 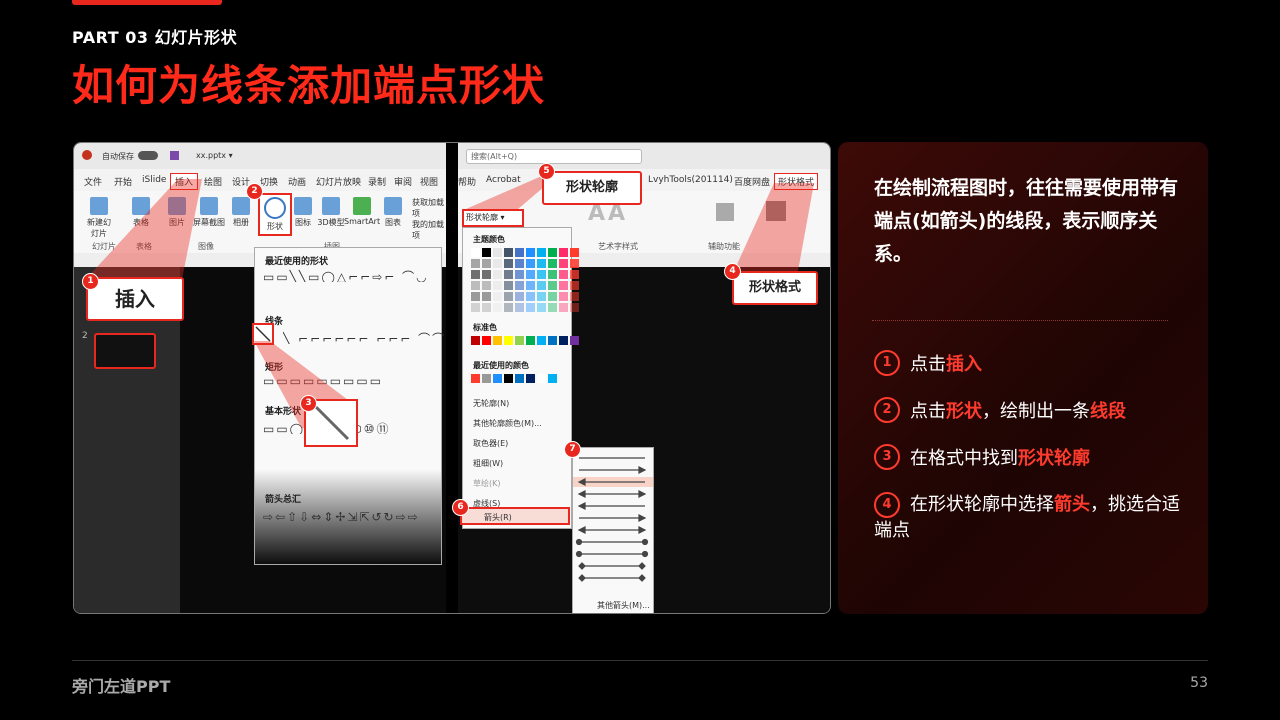 What do you see at coordinates (141, 212) in the screenshot?
I see `table-button: 表格` at bounding box center [141, 212].